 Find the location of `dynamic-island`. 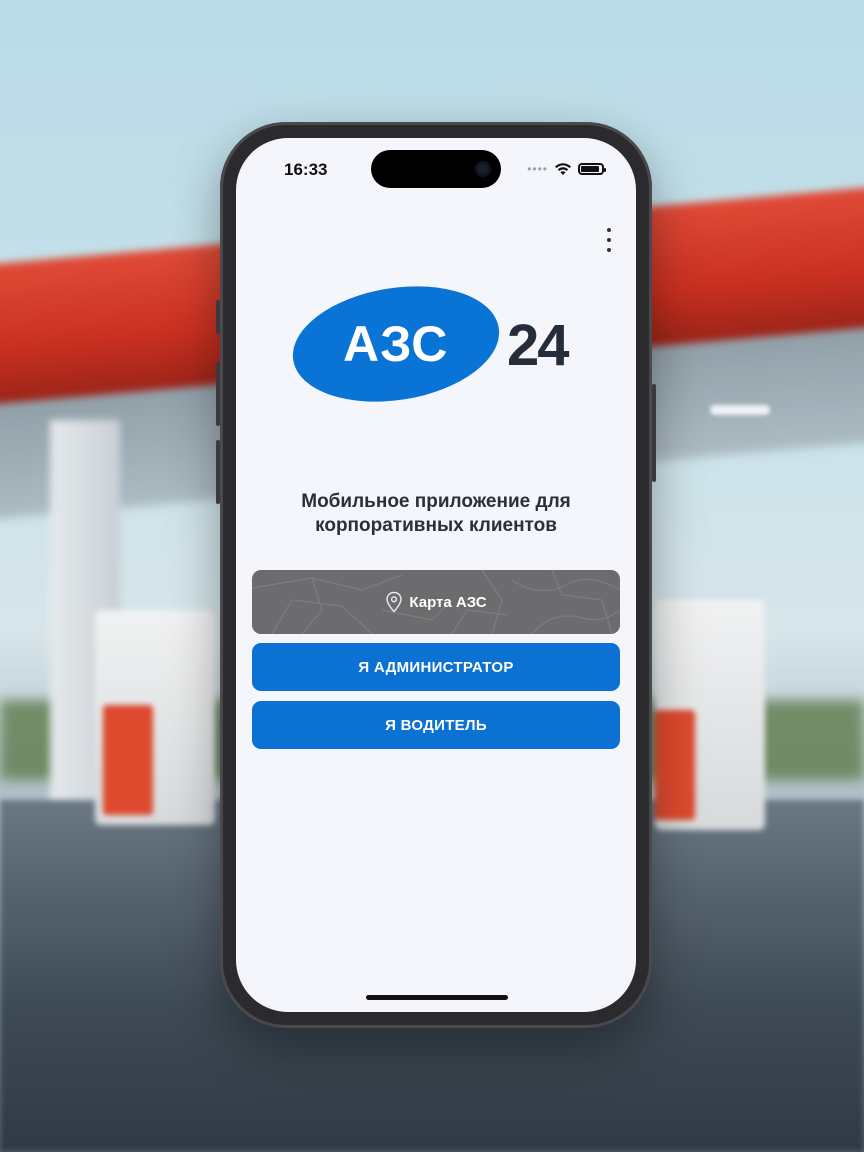

dynamic-island is located at coordinates (436, 169).